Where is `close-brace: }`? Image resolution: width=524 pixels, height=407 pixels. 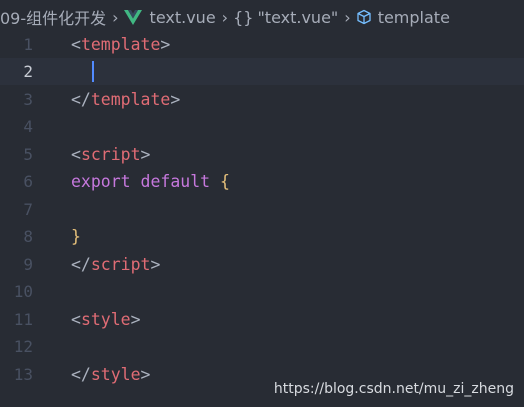 close-brace: } is located at coordinates (76, 236).